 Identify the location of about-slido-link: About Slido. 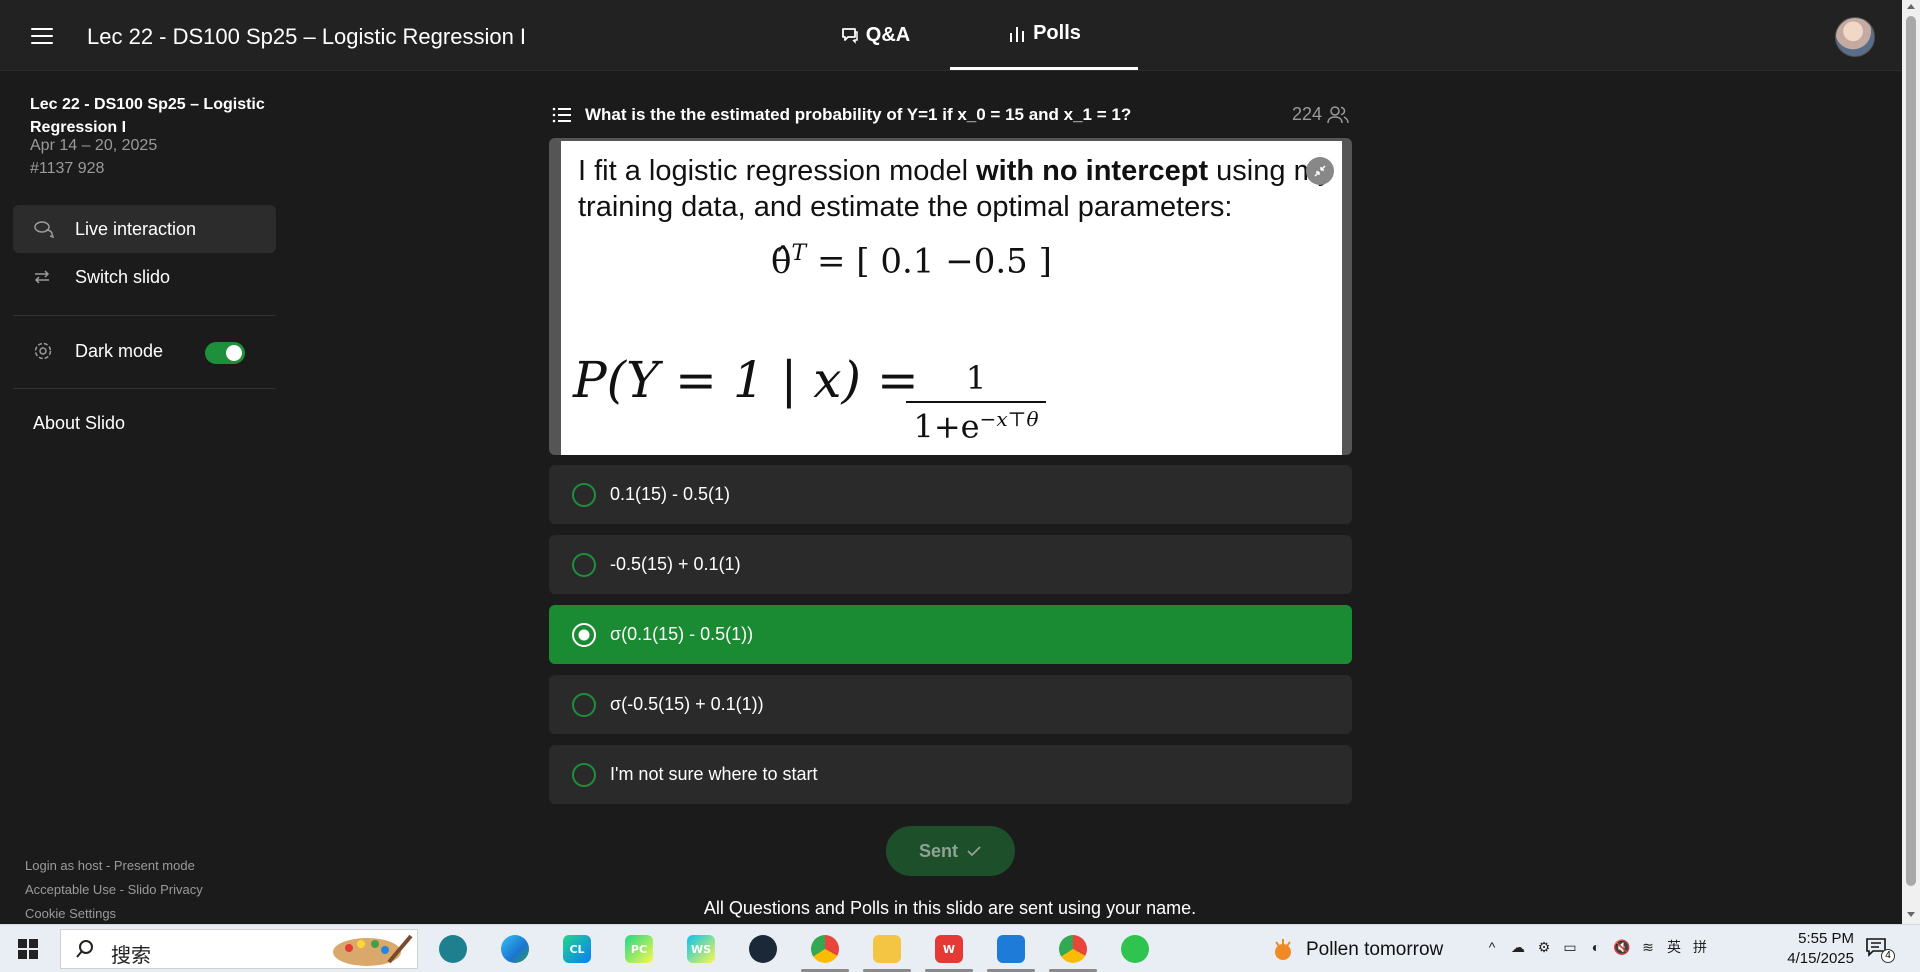
(79, 423).